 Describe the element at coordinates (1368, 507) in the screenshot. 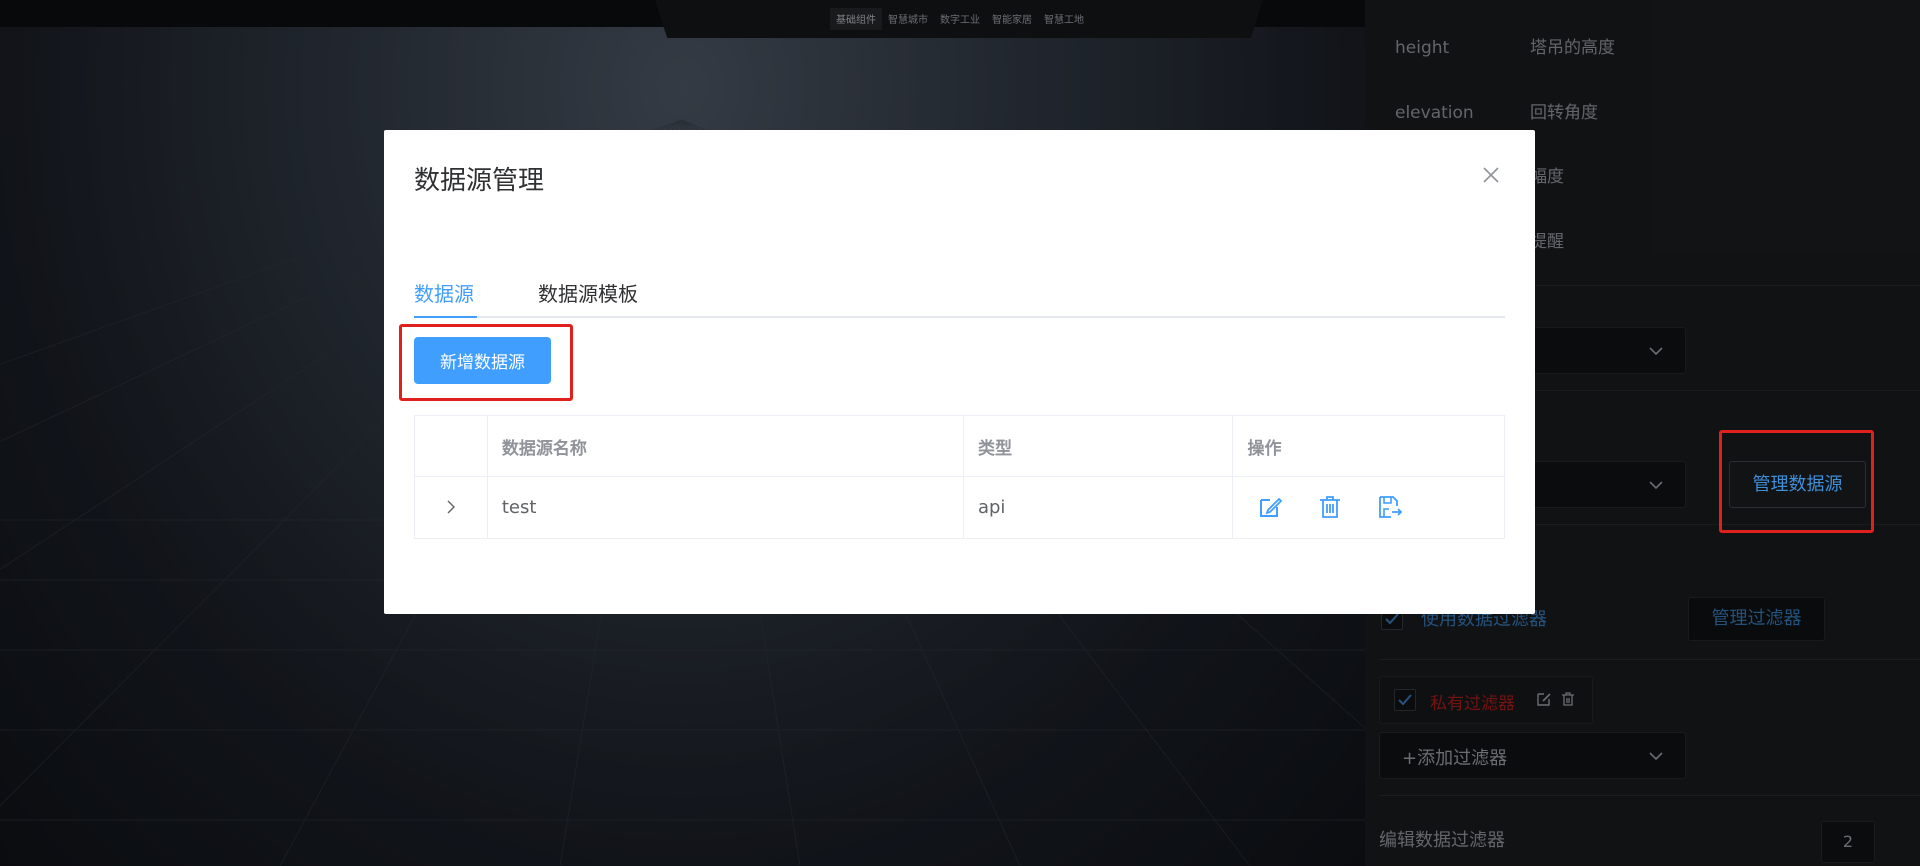

I see `actions-cell` at that location.